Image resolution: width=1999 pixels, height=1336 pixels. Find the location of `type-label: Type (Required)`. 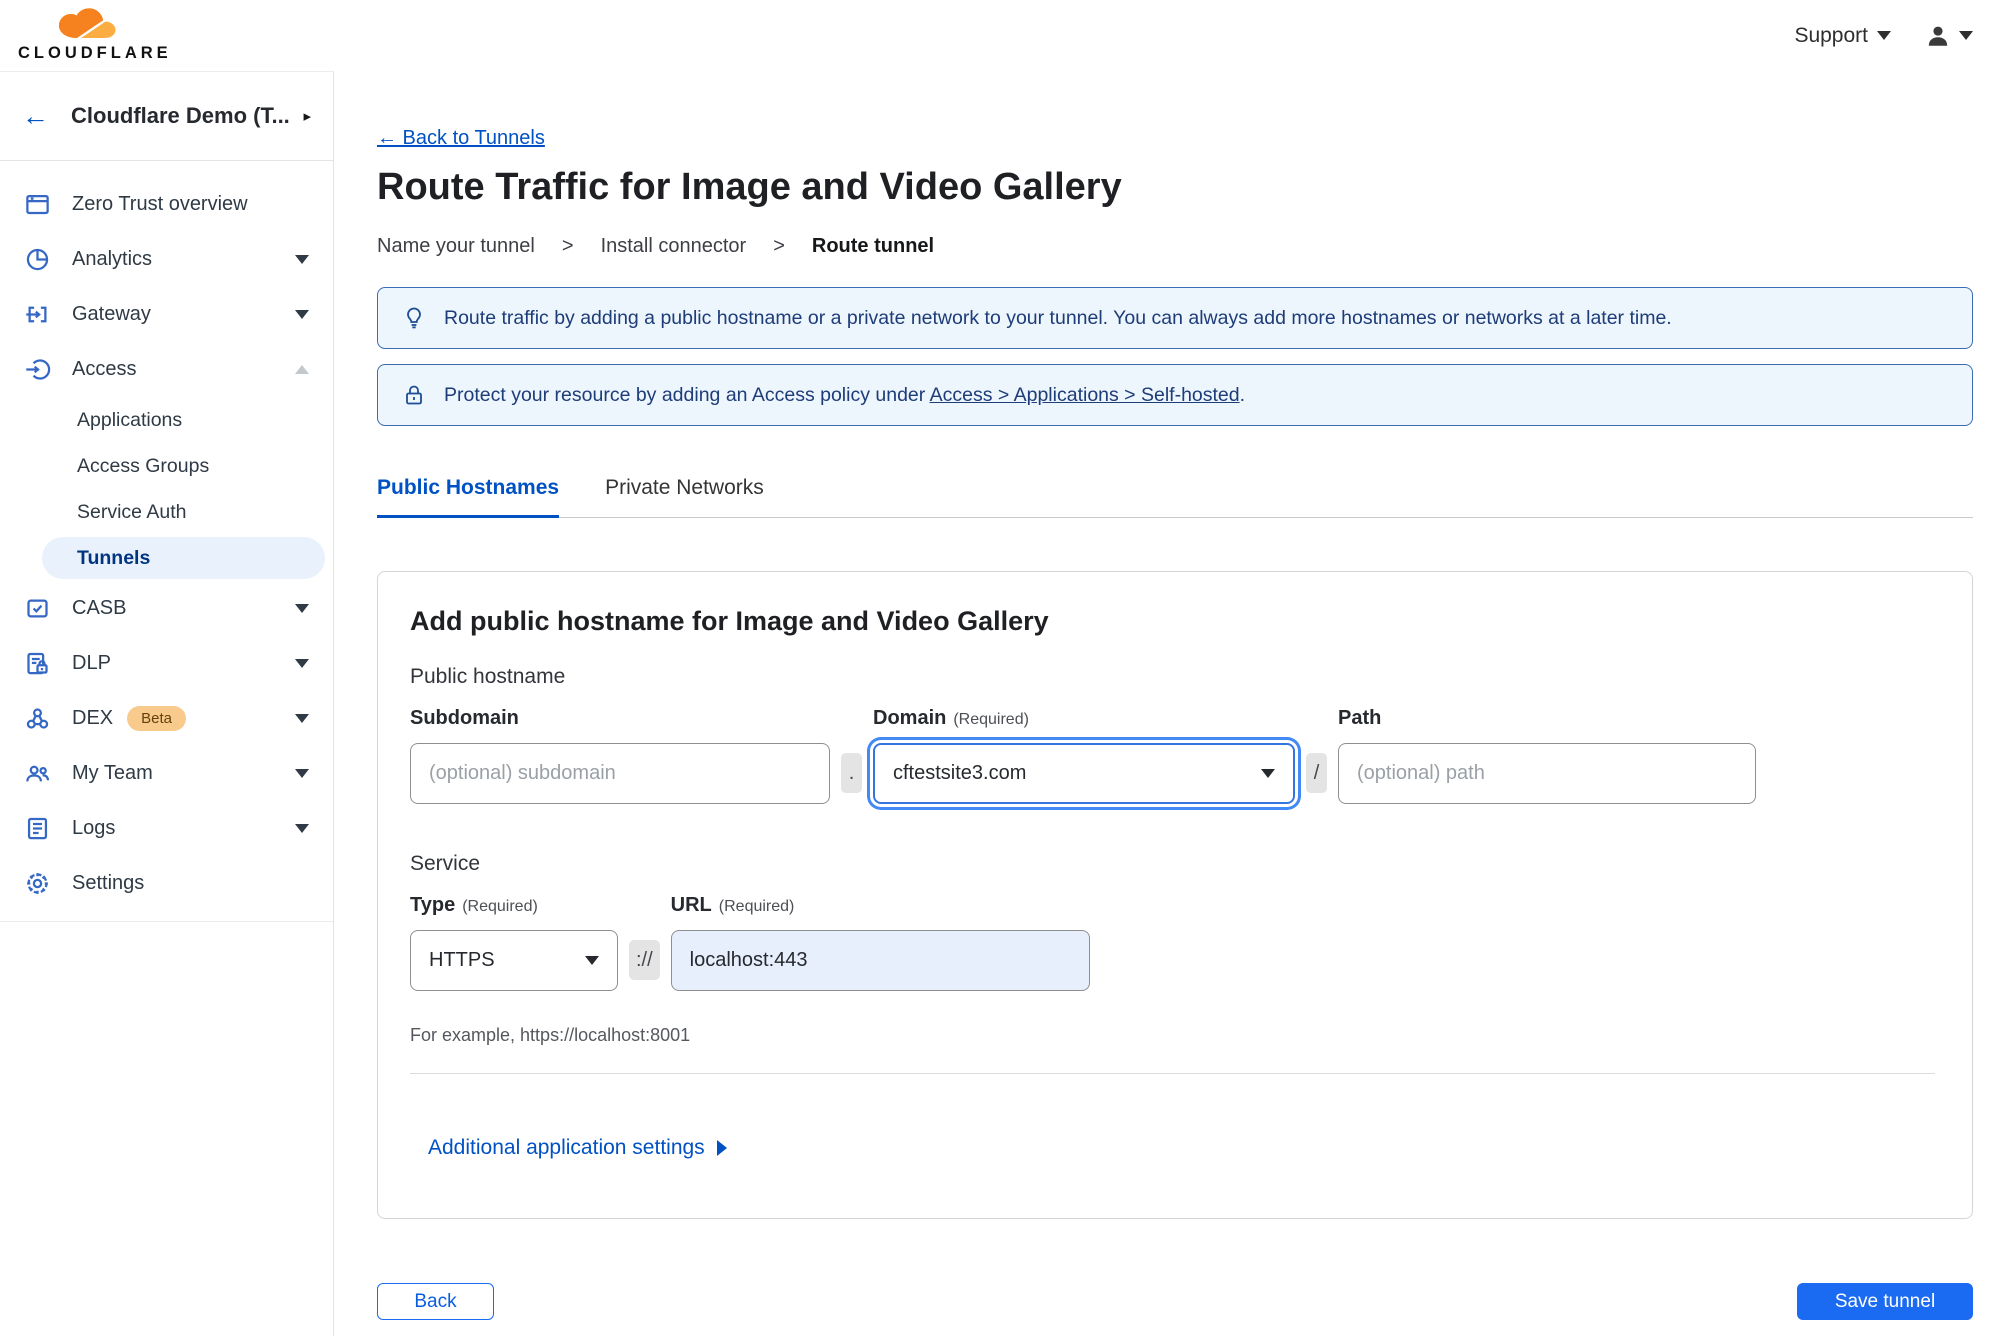

type-label: Type (Required) is located at coordinates (514, 905).